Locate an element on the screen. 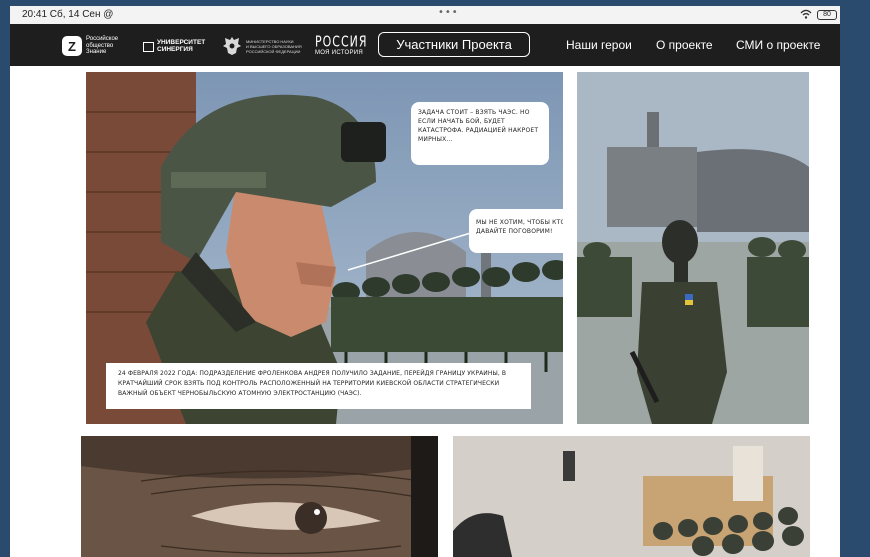 The width and height of the screenshot is (870, 557). hall-illustration is located at coordinates (631, 496).